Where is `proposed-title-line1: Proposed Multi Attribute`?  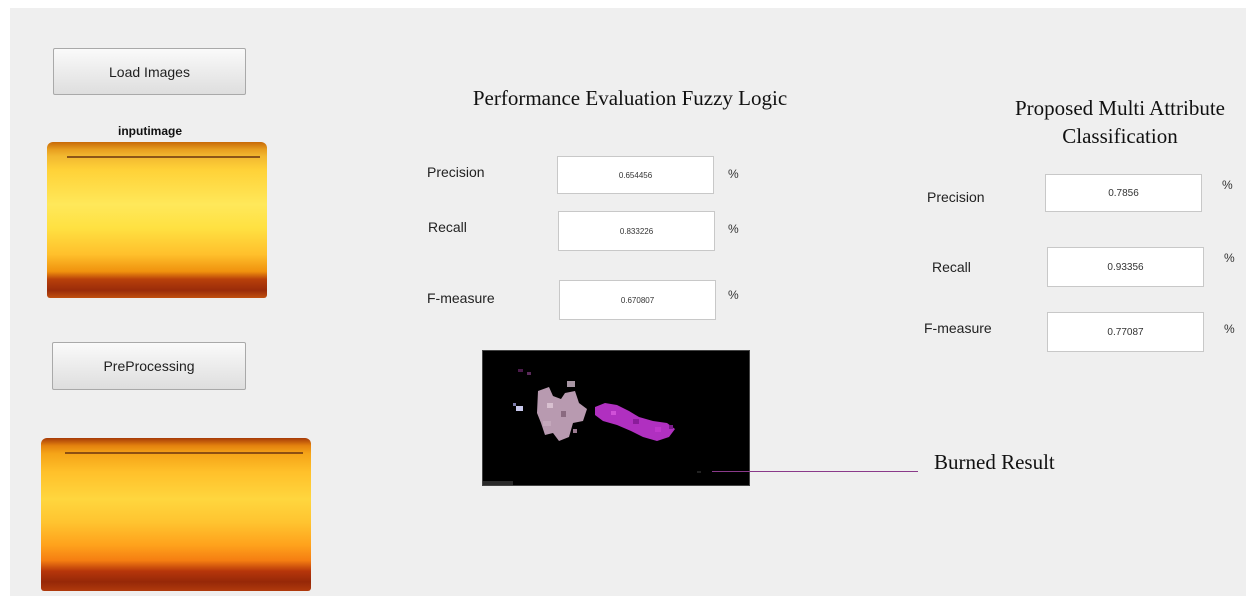
proposed-title-line1: Proposed Multi Attribute is located at coordinates (1120, 108).